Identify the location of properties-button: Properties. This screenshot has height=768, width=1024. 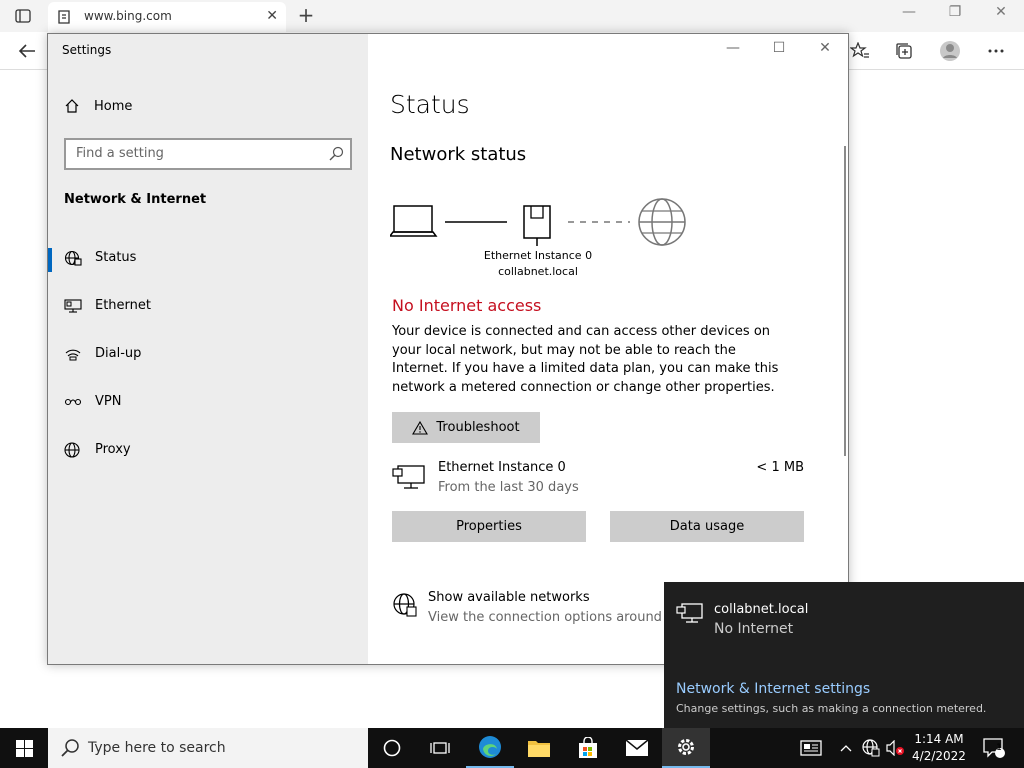
(489, 526).